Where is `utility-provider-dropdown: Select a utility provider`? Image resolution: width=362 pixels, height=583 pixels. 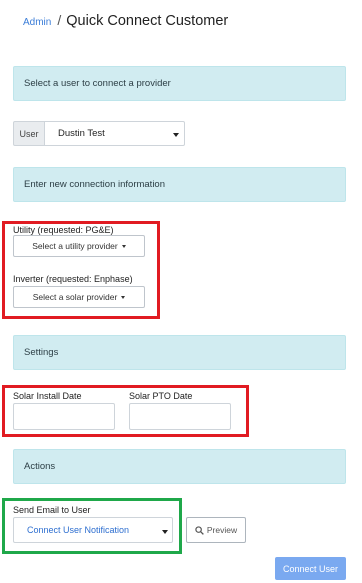 utility-provider-dropdown: Select a utility provider is located at coordinates (79, 246).